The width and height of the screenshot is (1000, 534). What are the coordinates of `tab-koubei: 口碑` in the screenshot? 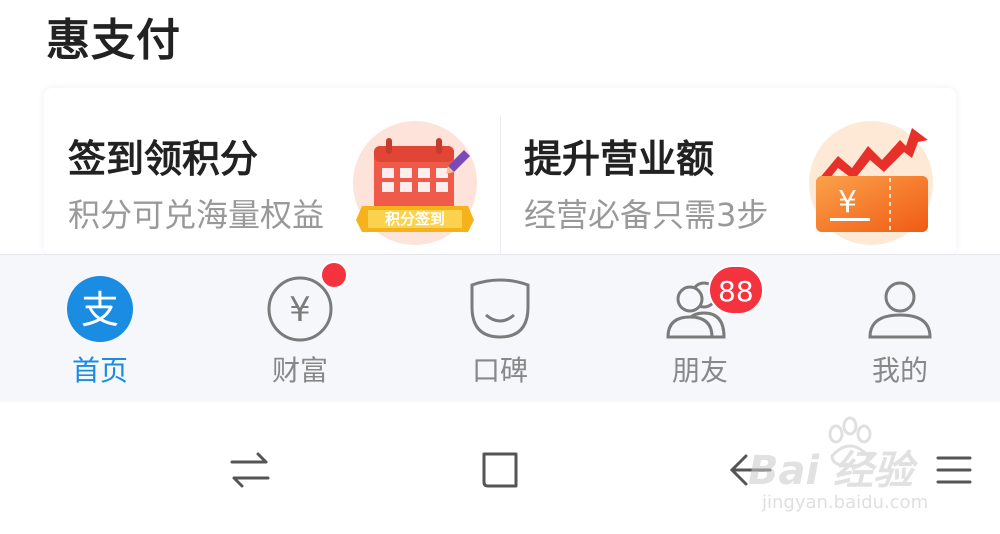 It's located at (500, 329).